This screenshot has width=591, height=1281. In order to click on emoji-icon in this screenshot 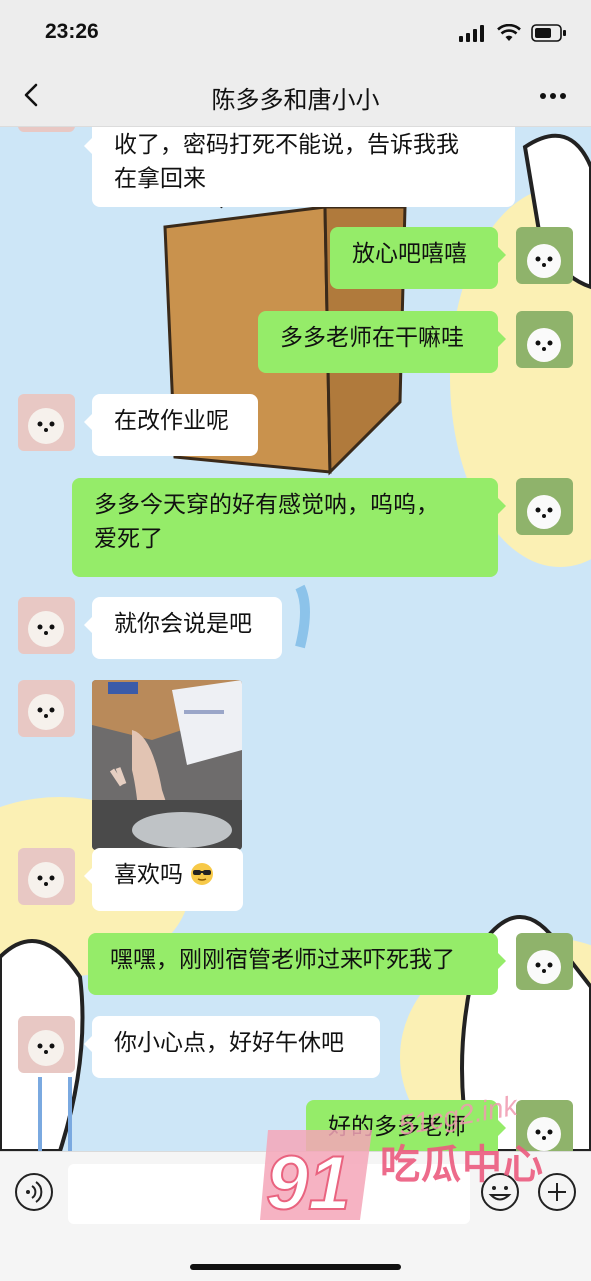, I will do `click(500, 1192)`.